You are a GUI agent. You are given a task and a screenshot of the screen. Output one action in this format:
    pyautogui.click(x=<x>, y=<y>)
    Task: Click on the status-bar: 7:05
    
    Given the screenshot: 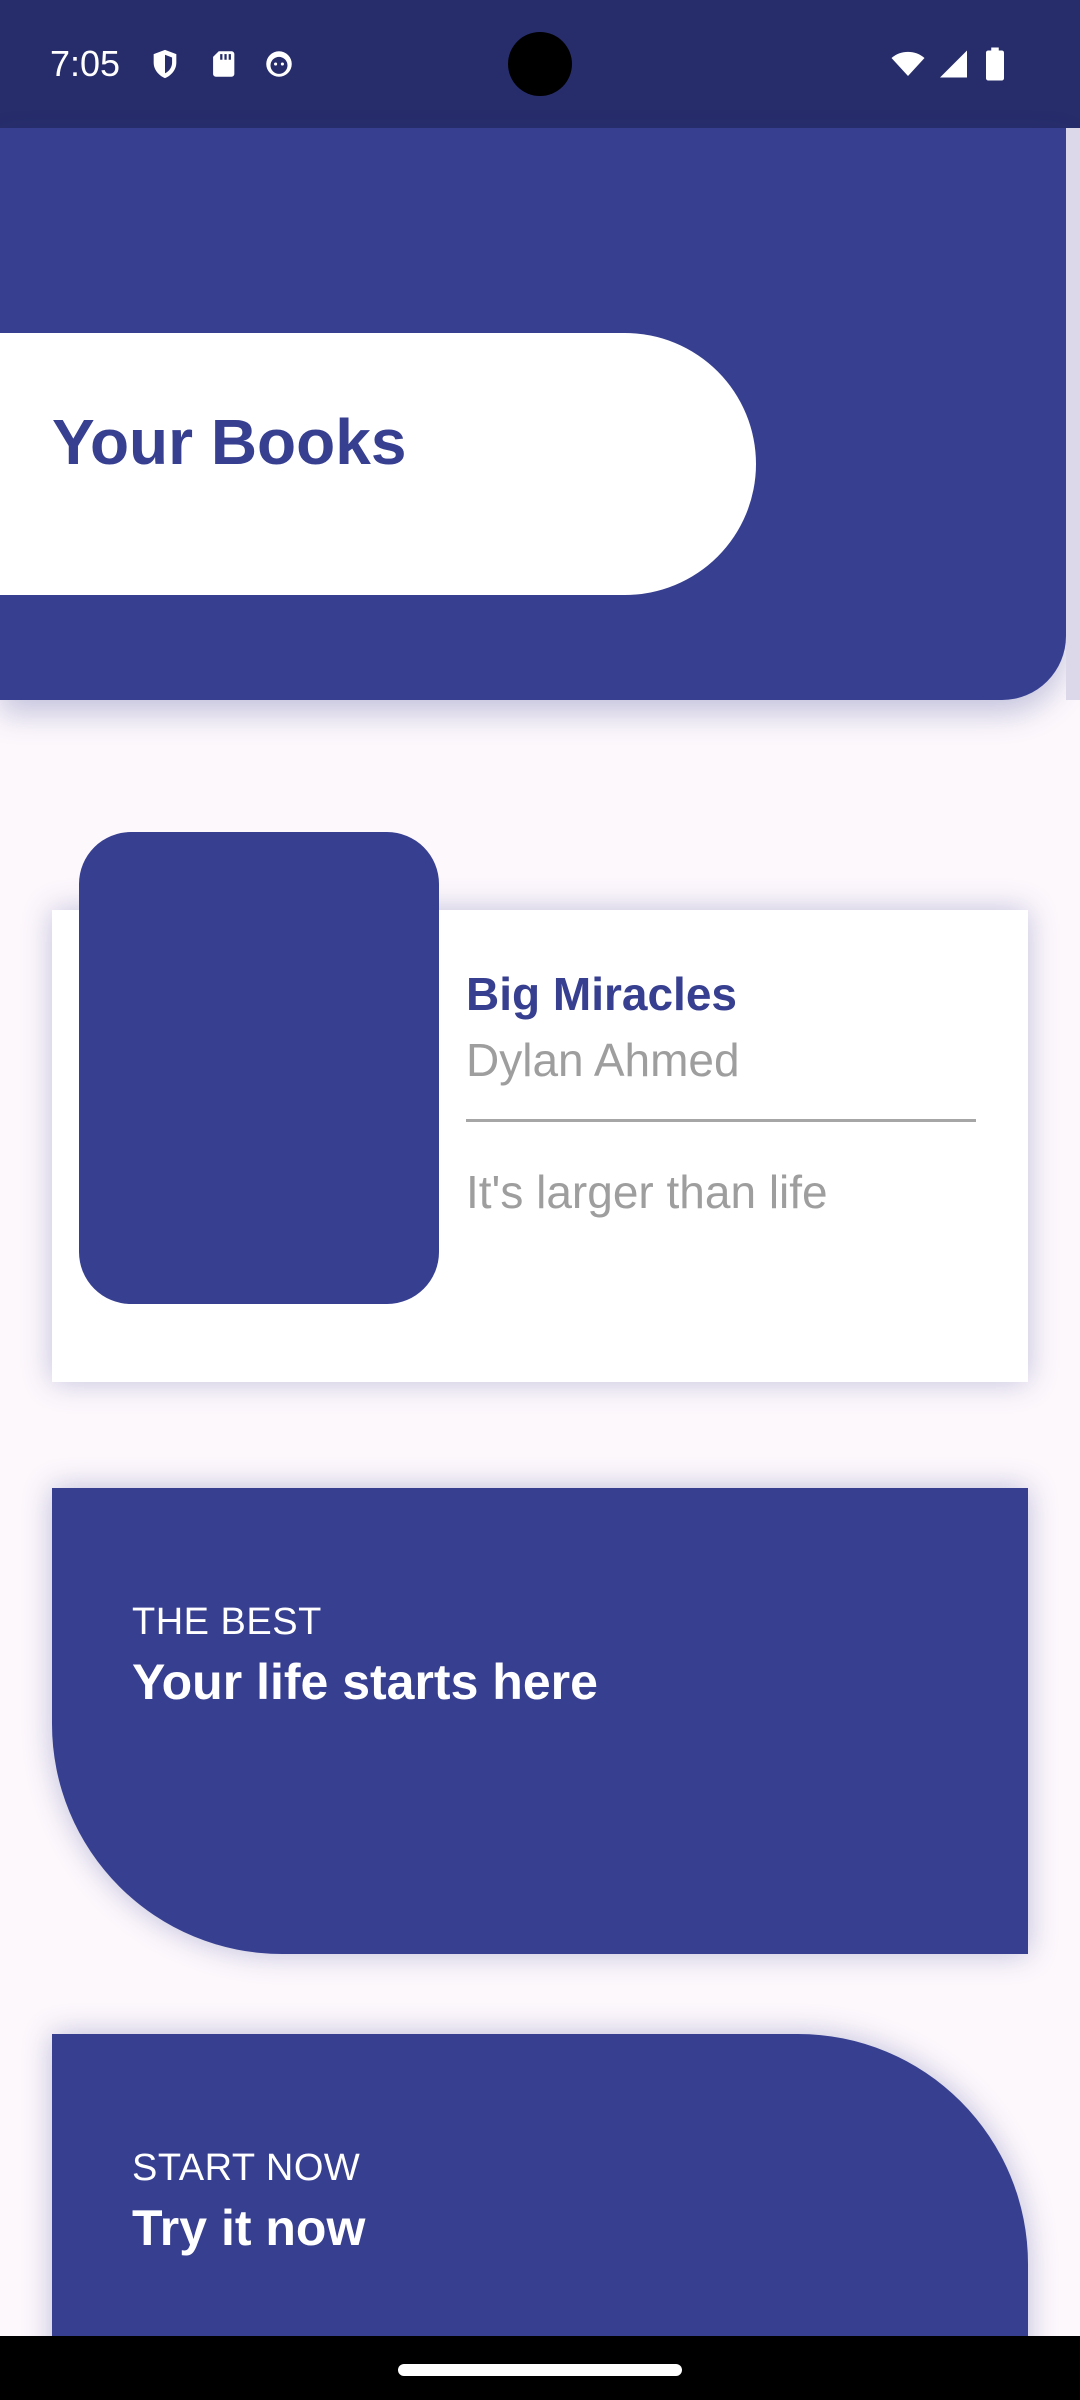 What is the action you would take?
    pyautogui.click(x=540, y=64)
    